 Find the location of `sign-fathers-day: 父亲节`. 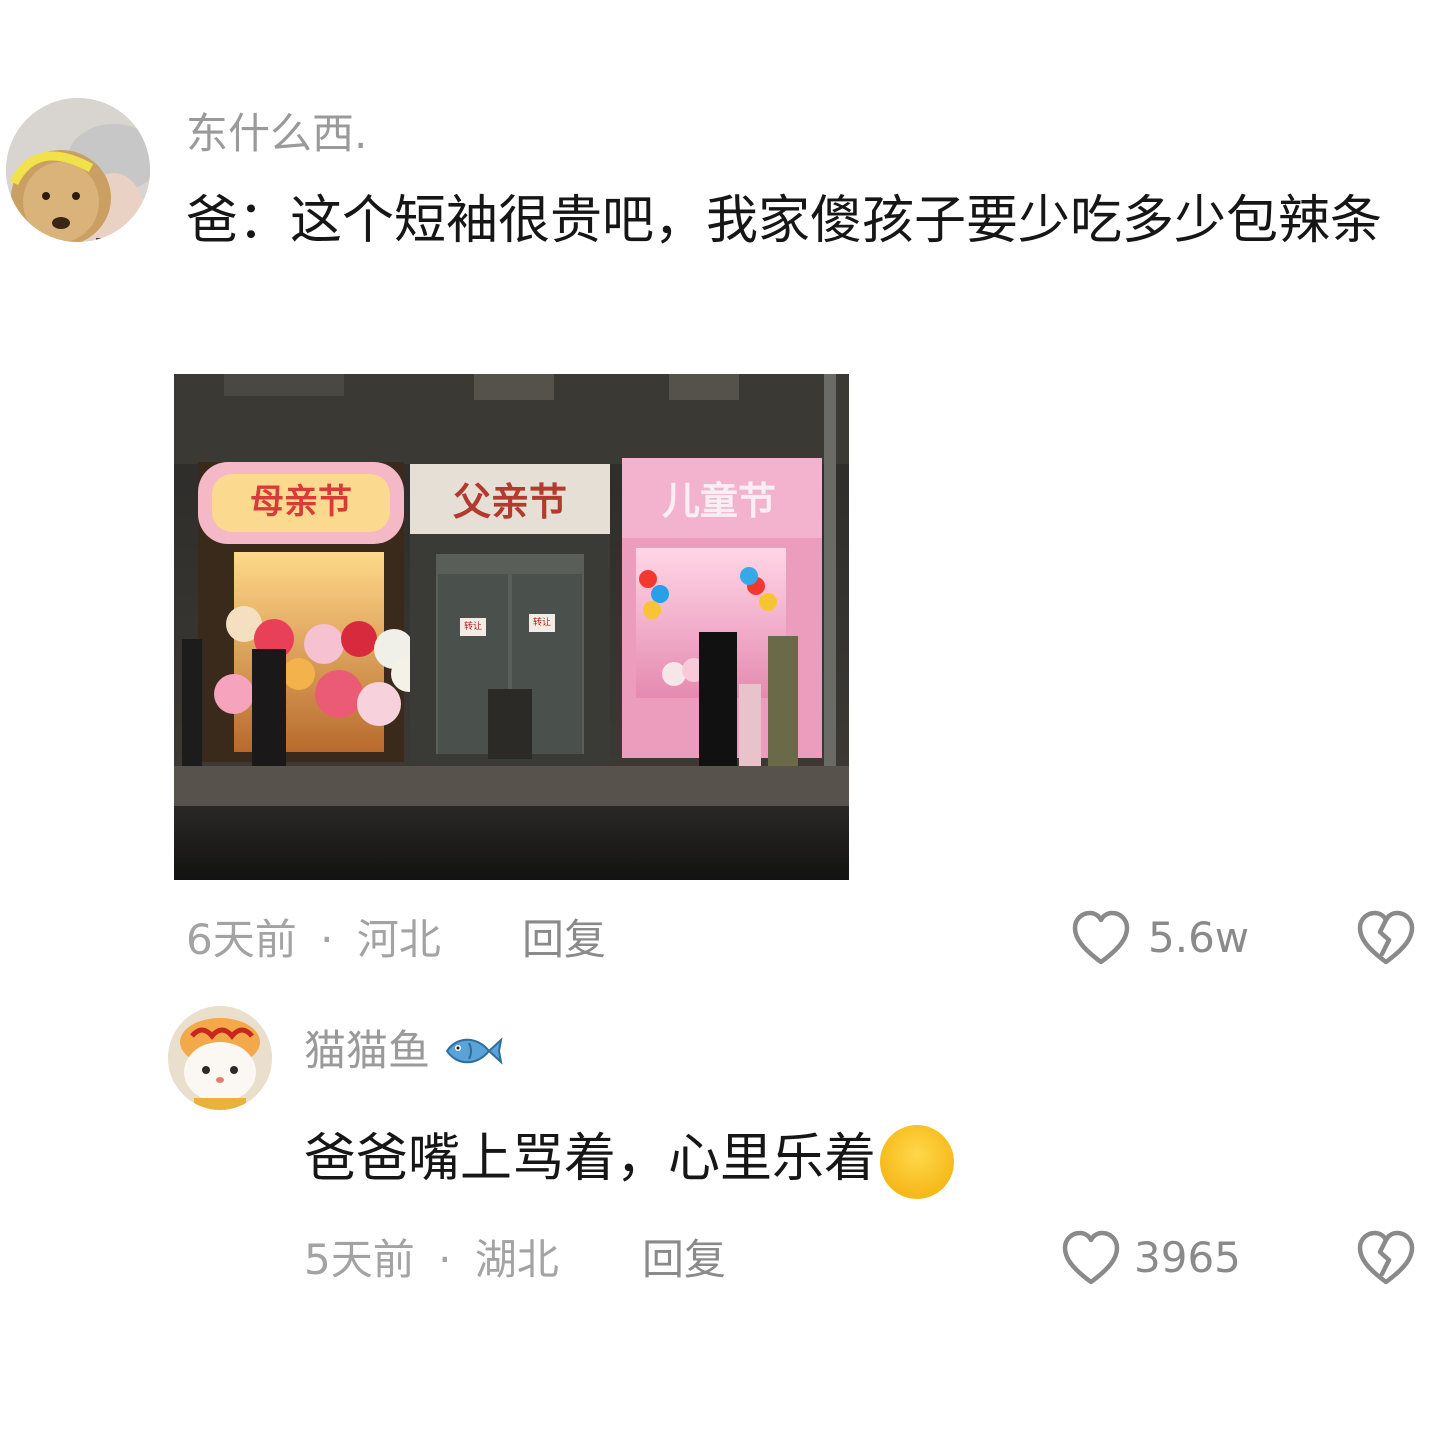

sign-fathers-day: 父亲节 is located at coordinates (509, 501).